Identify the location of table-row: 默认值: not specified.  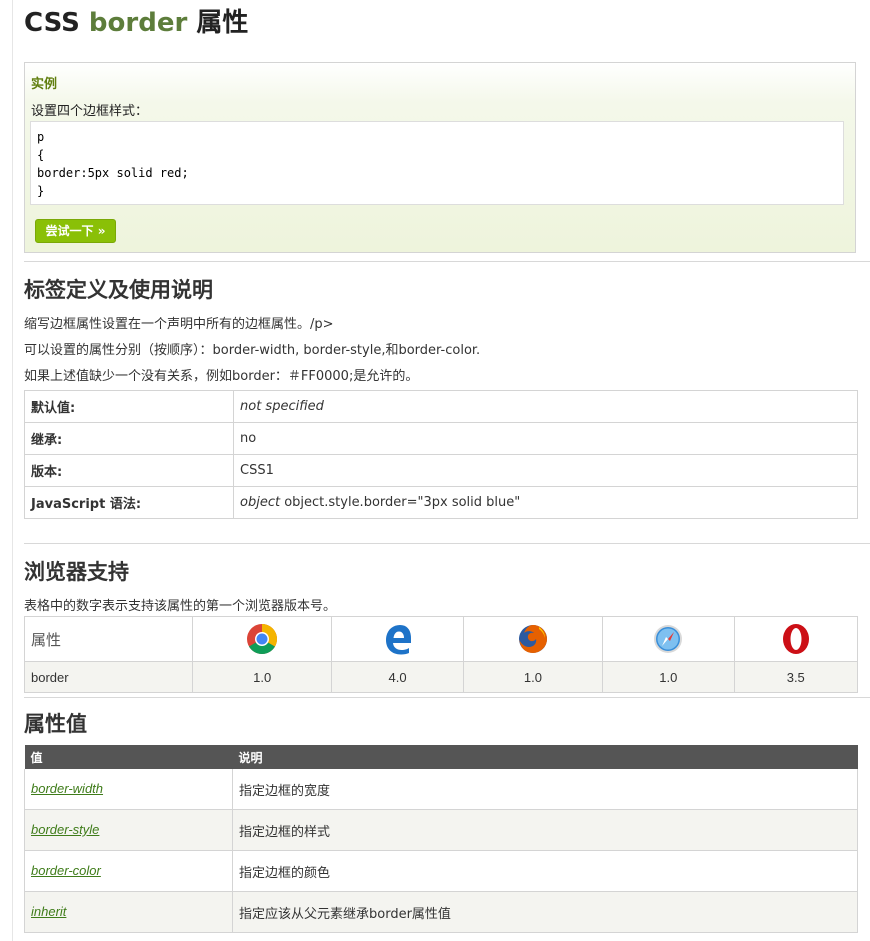
(441, 406).